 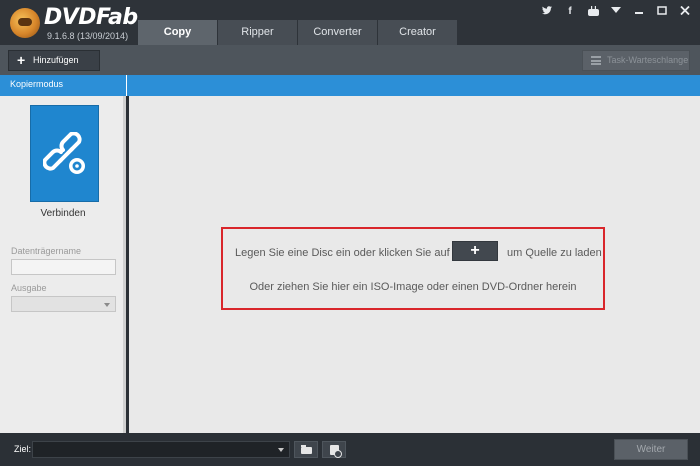 I want to click on mode-bar-divider, so click(x=126, y=85).